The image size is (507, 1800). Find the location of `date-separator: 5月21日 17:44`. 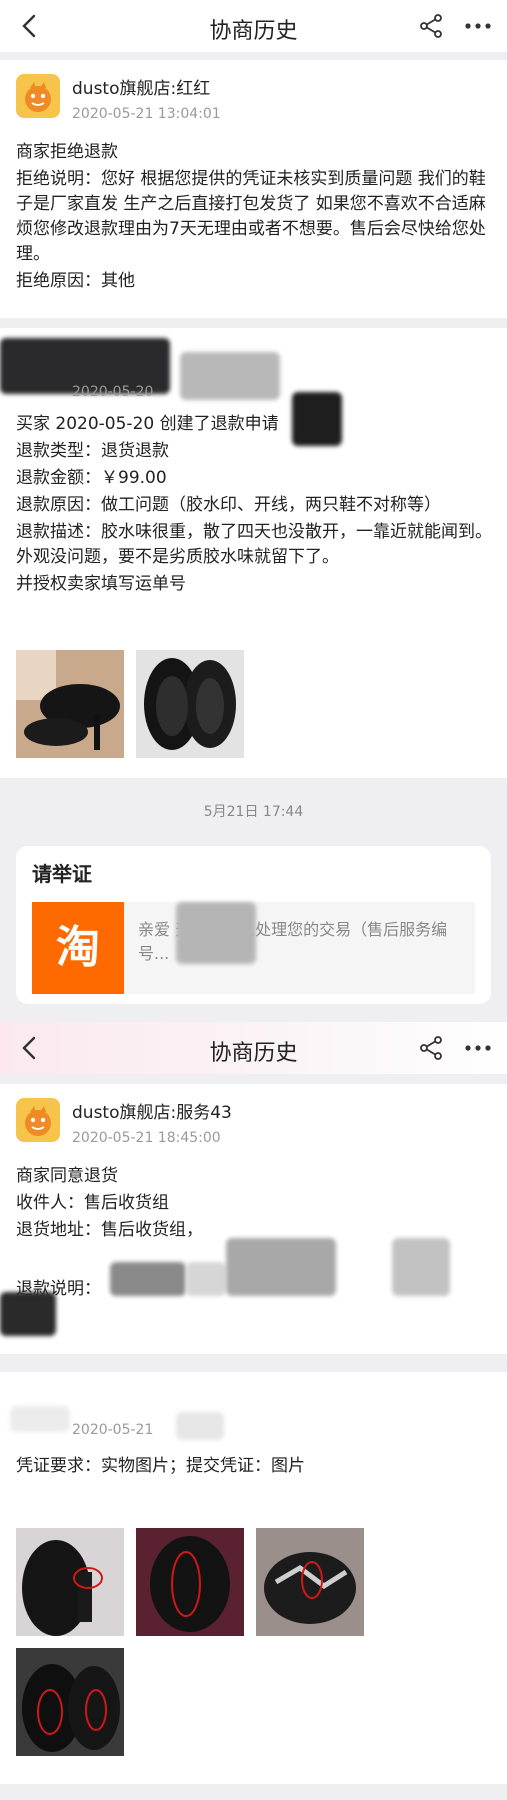

date-separator: 5月21日 17:44 is located at coordinates (253, 812).